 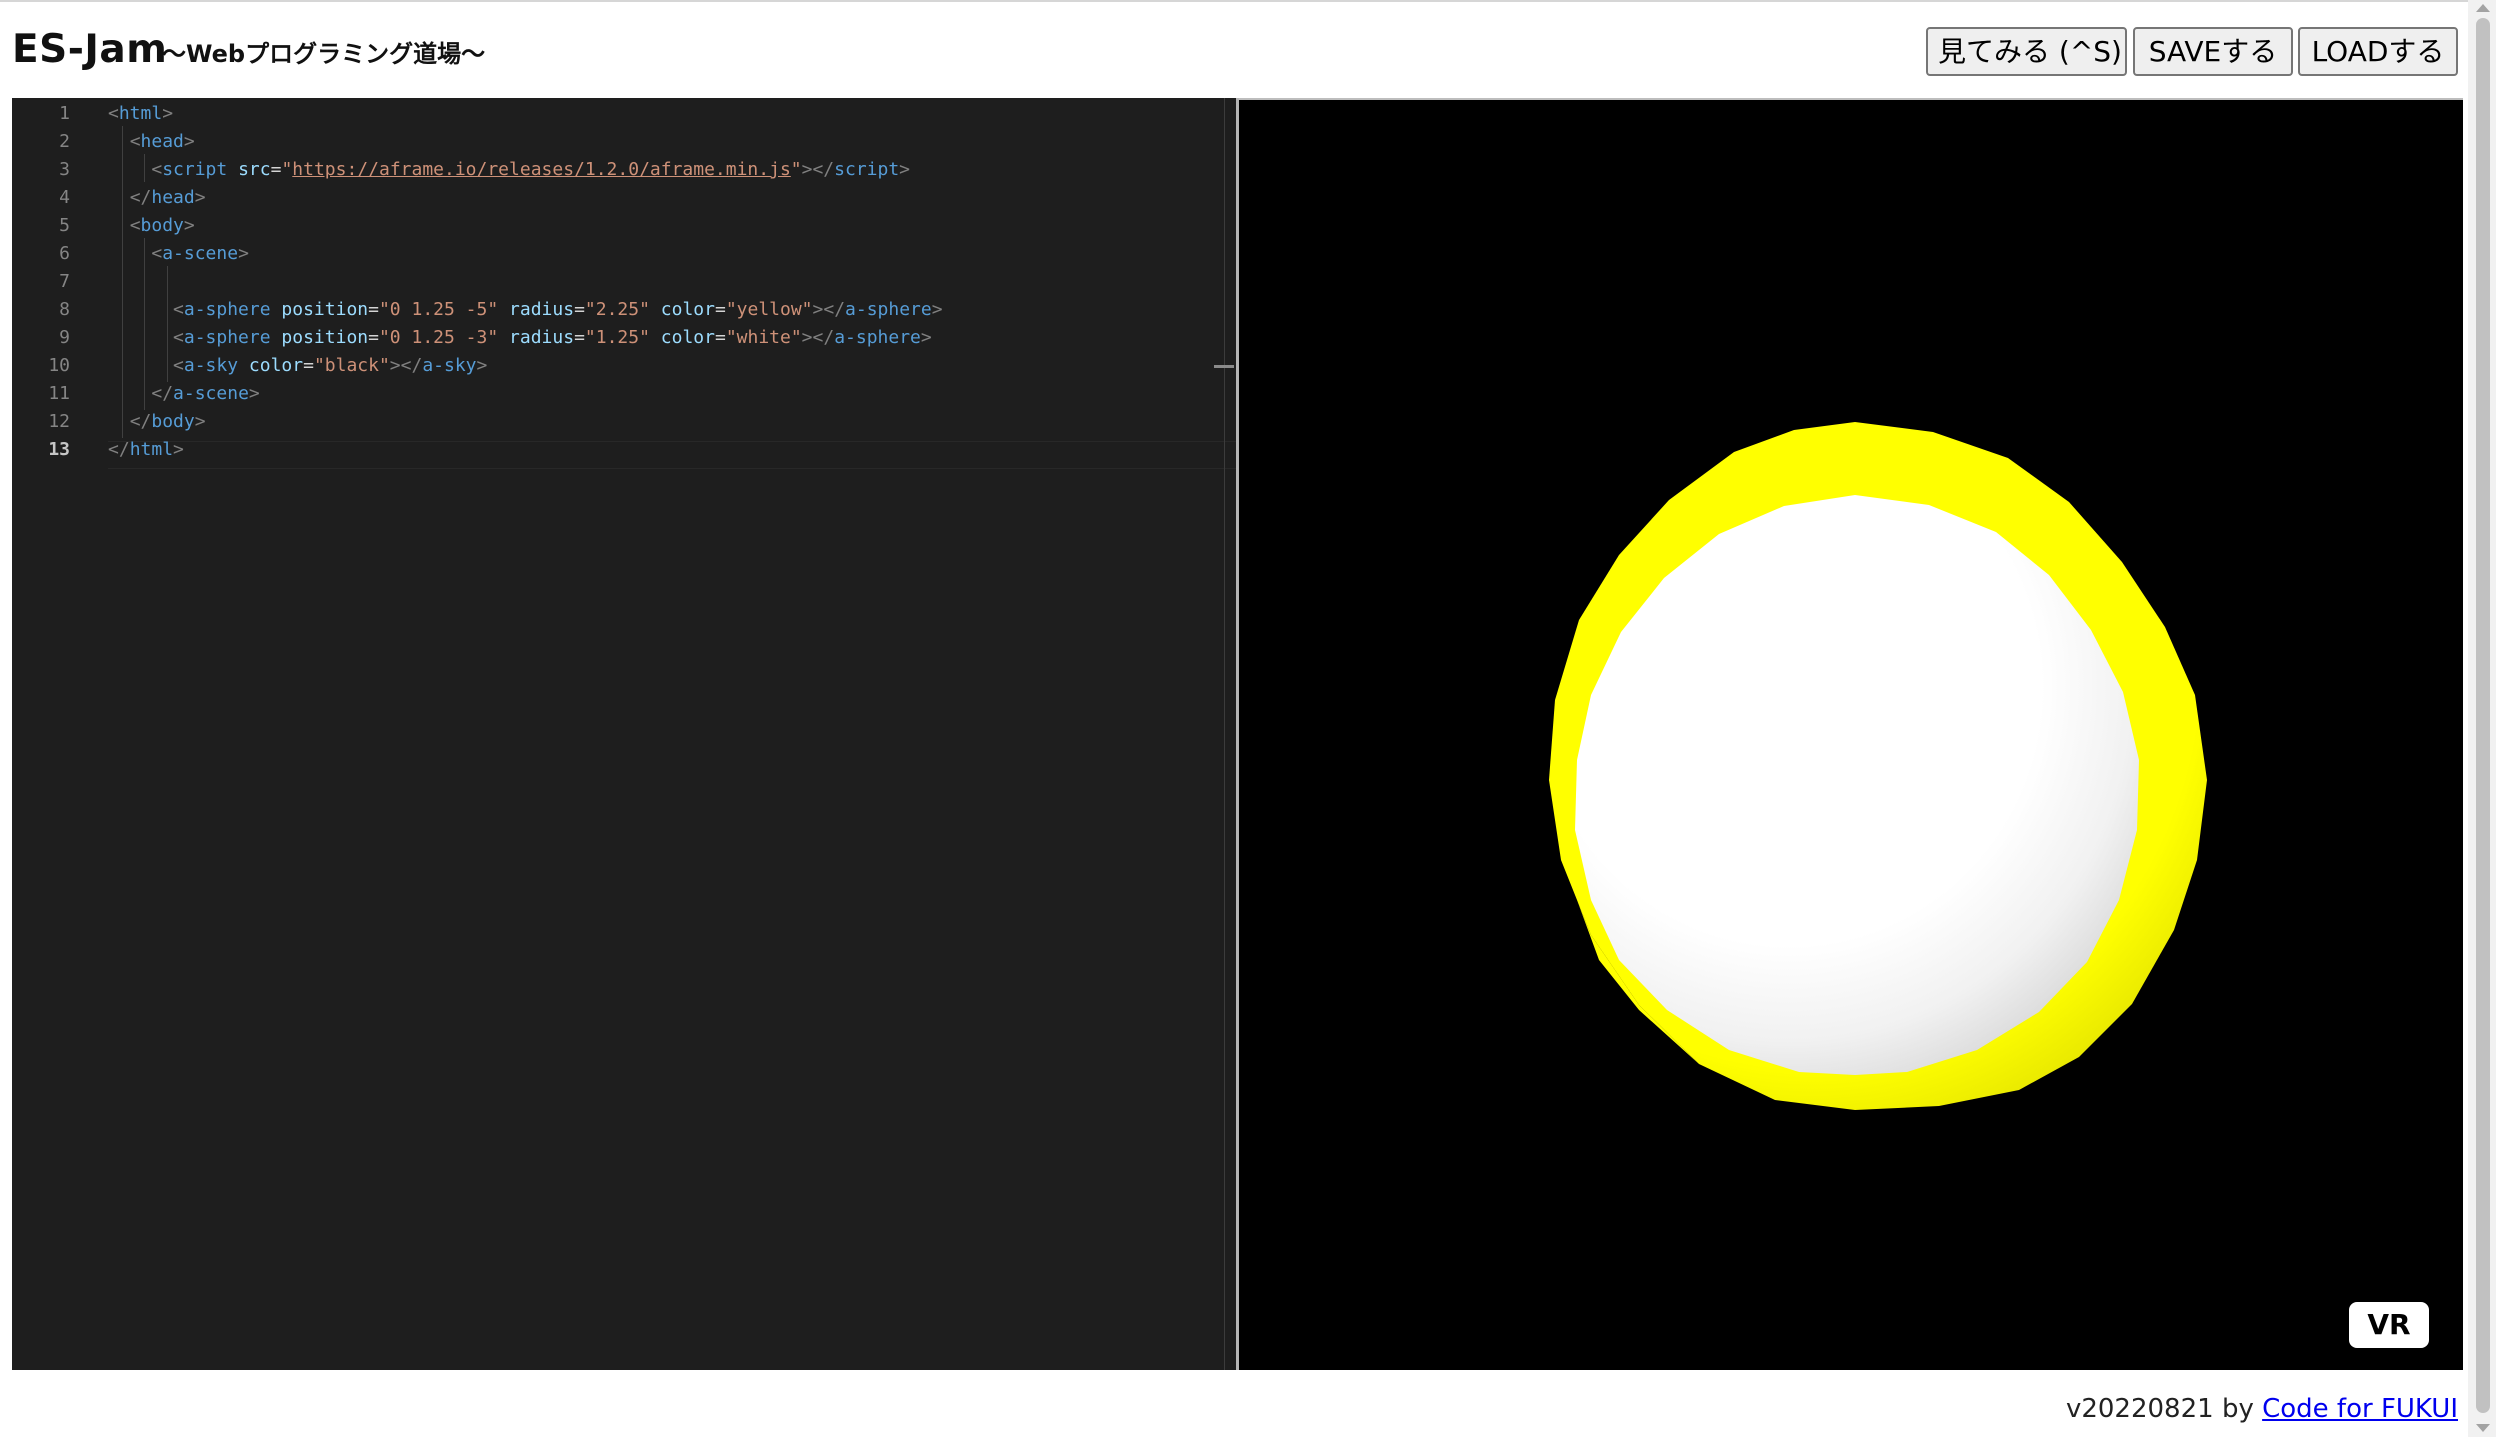 What do you see at coordinates (2389, 1325) in the screenshot?
I see `vr-mode-button: VR` at bounding box center [2389, 1325].